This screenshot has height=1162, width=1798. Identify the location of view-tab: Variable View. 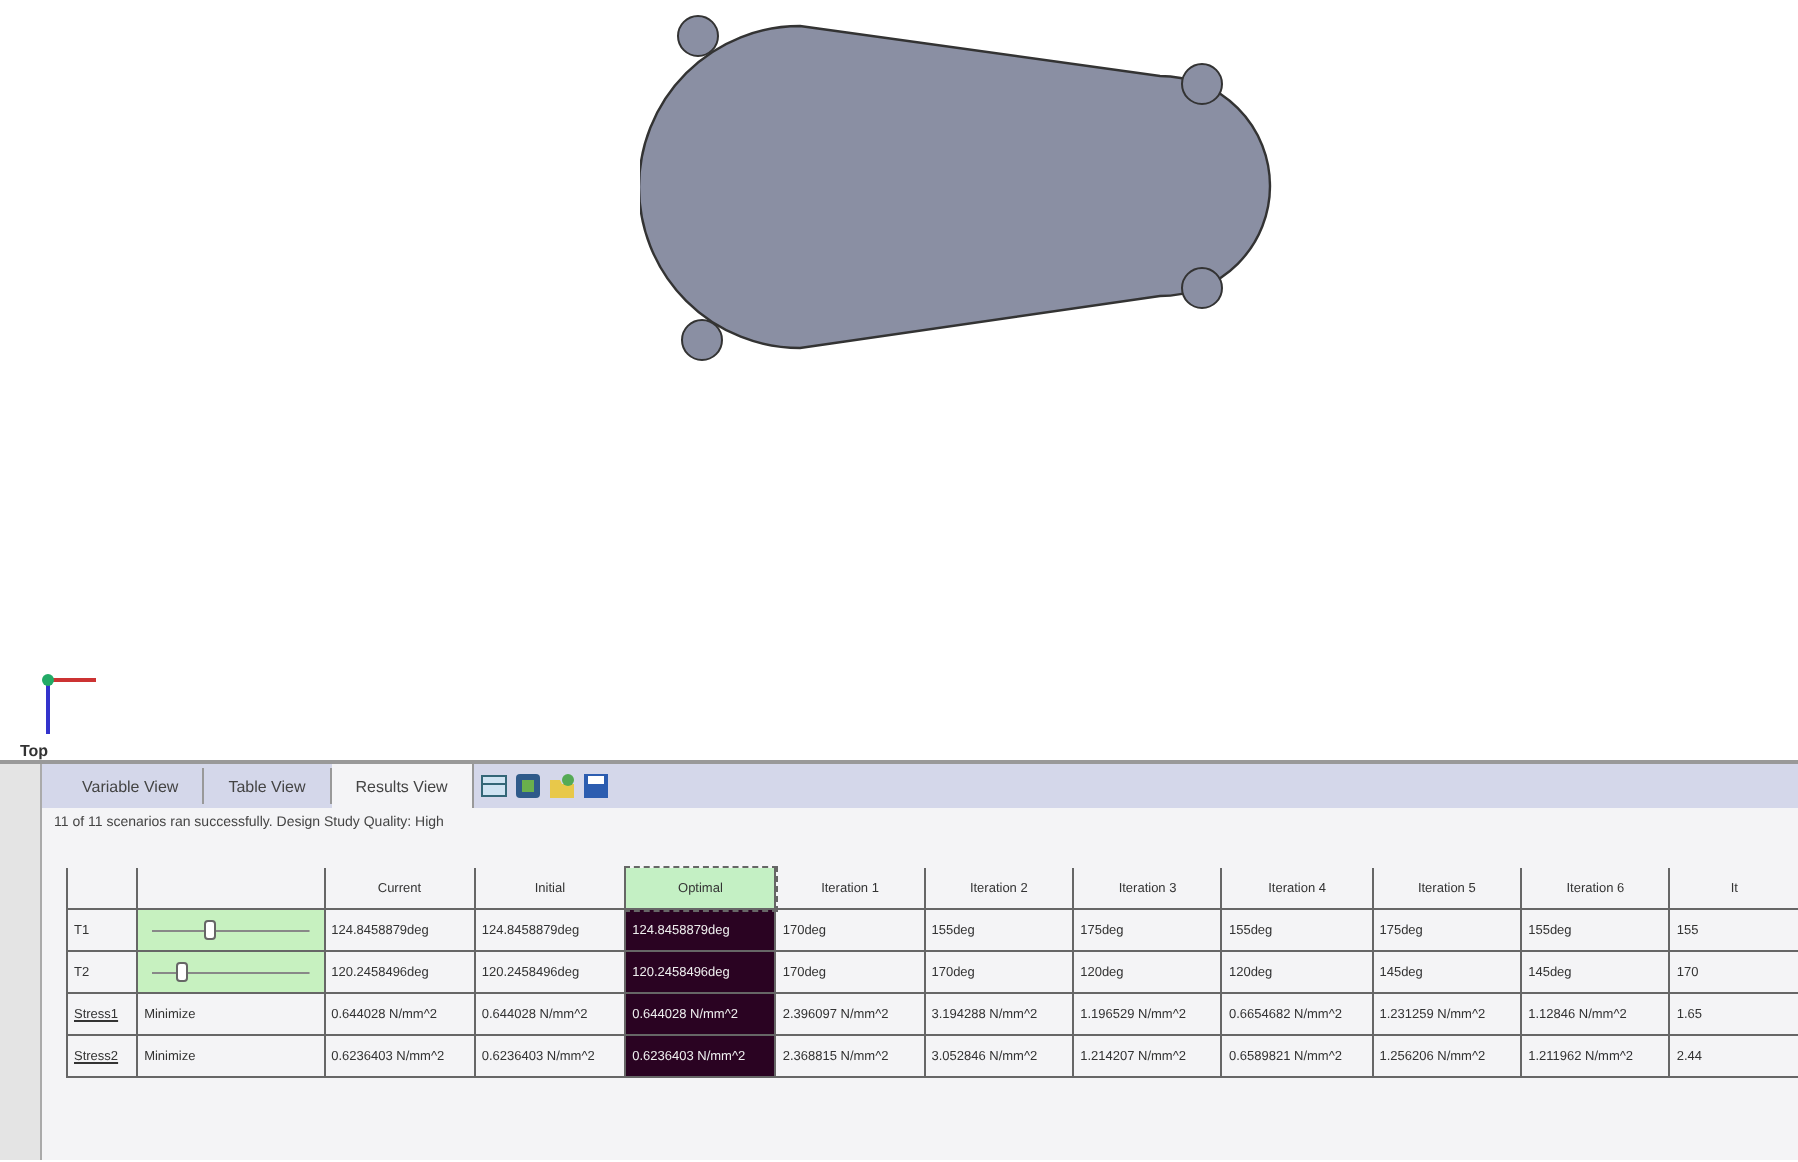
(131, 786).